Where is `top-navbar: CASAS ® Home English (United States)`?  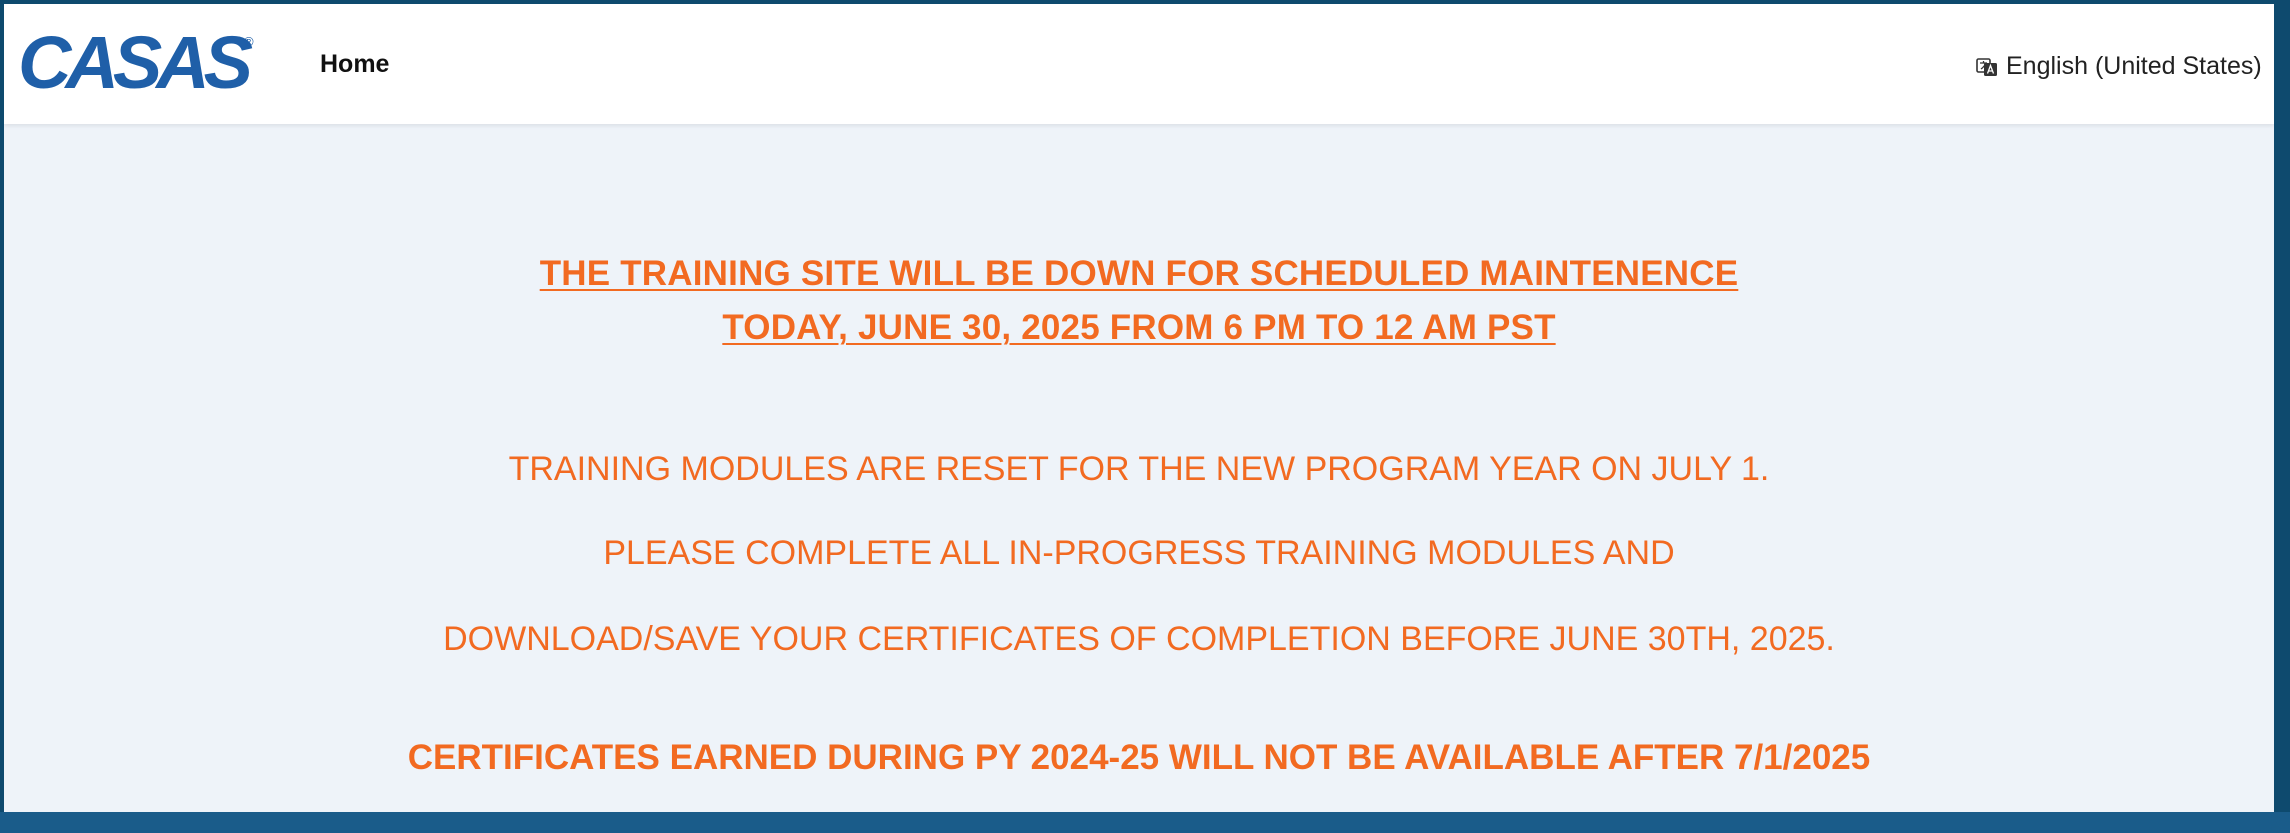
top-navbar: CASAS ® Home English (United States) is located at coordinates (1139, 64).